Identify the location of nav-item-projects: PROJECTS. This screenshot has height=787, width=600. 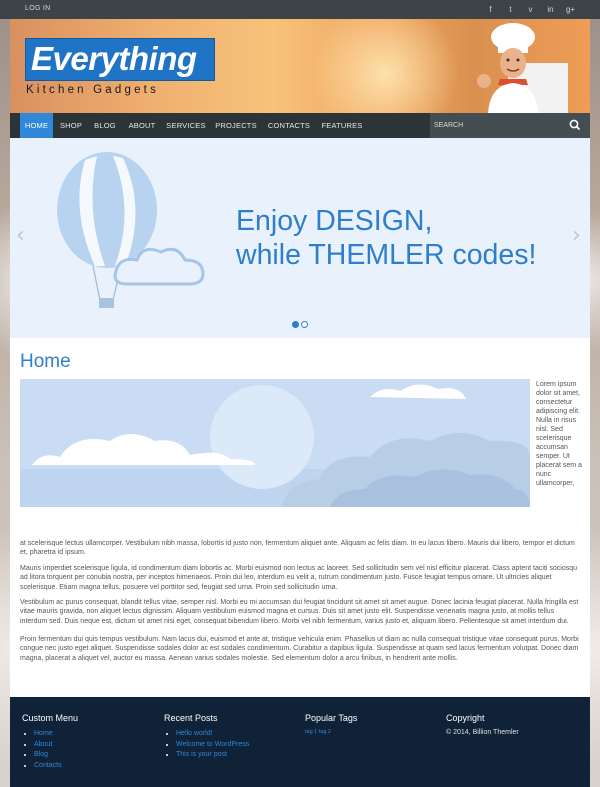
(236, 125).